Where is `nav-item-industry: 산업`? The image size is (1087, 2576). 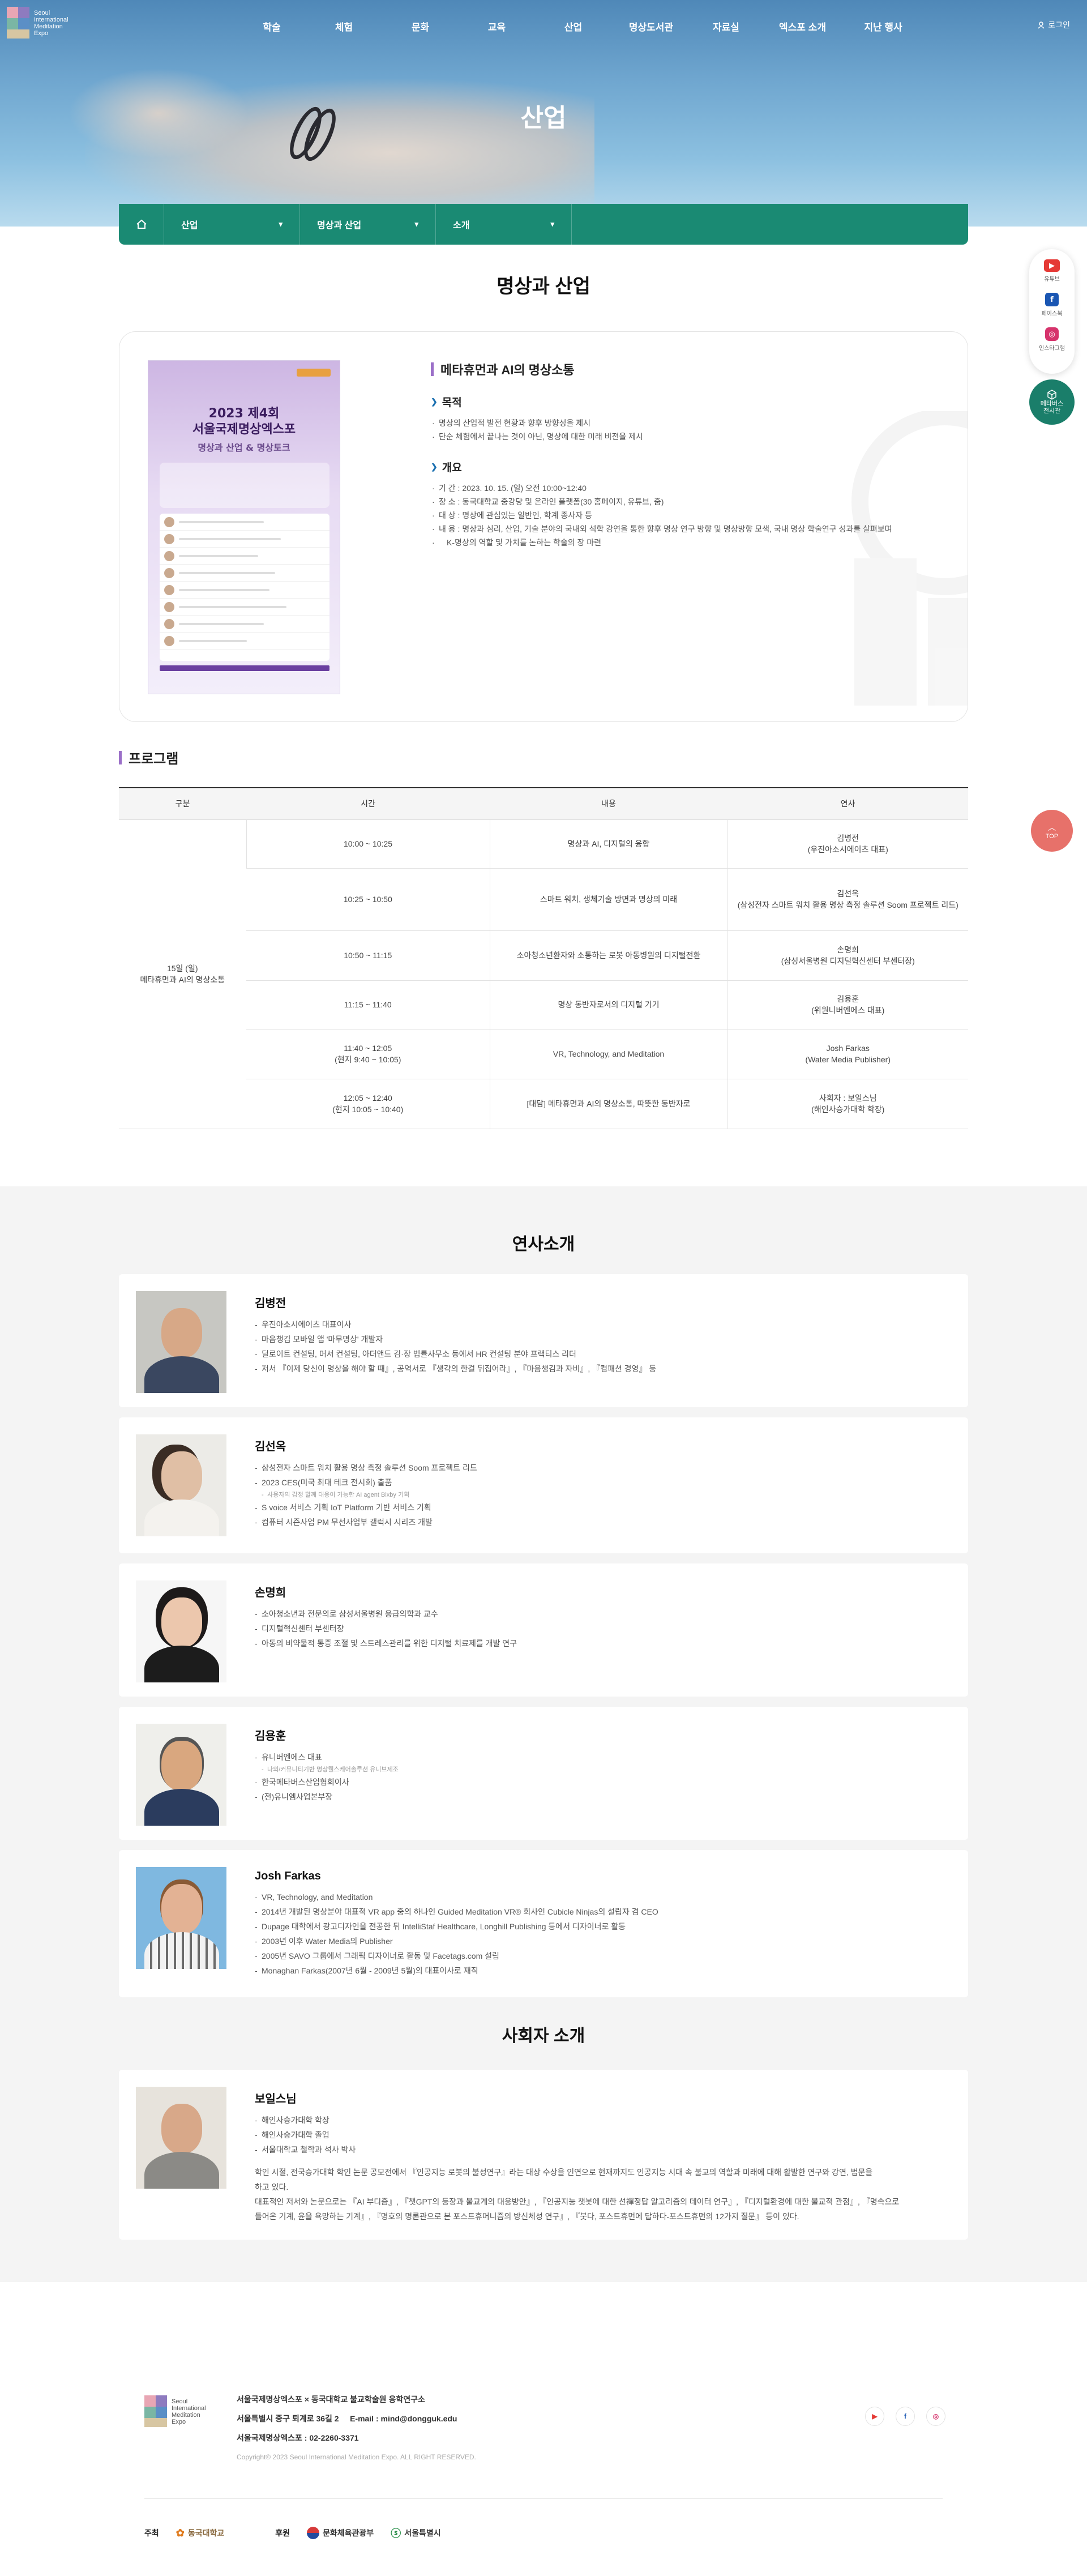
nav-item-industry: 산업 is located at coordinates (573, 26).